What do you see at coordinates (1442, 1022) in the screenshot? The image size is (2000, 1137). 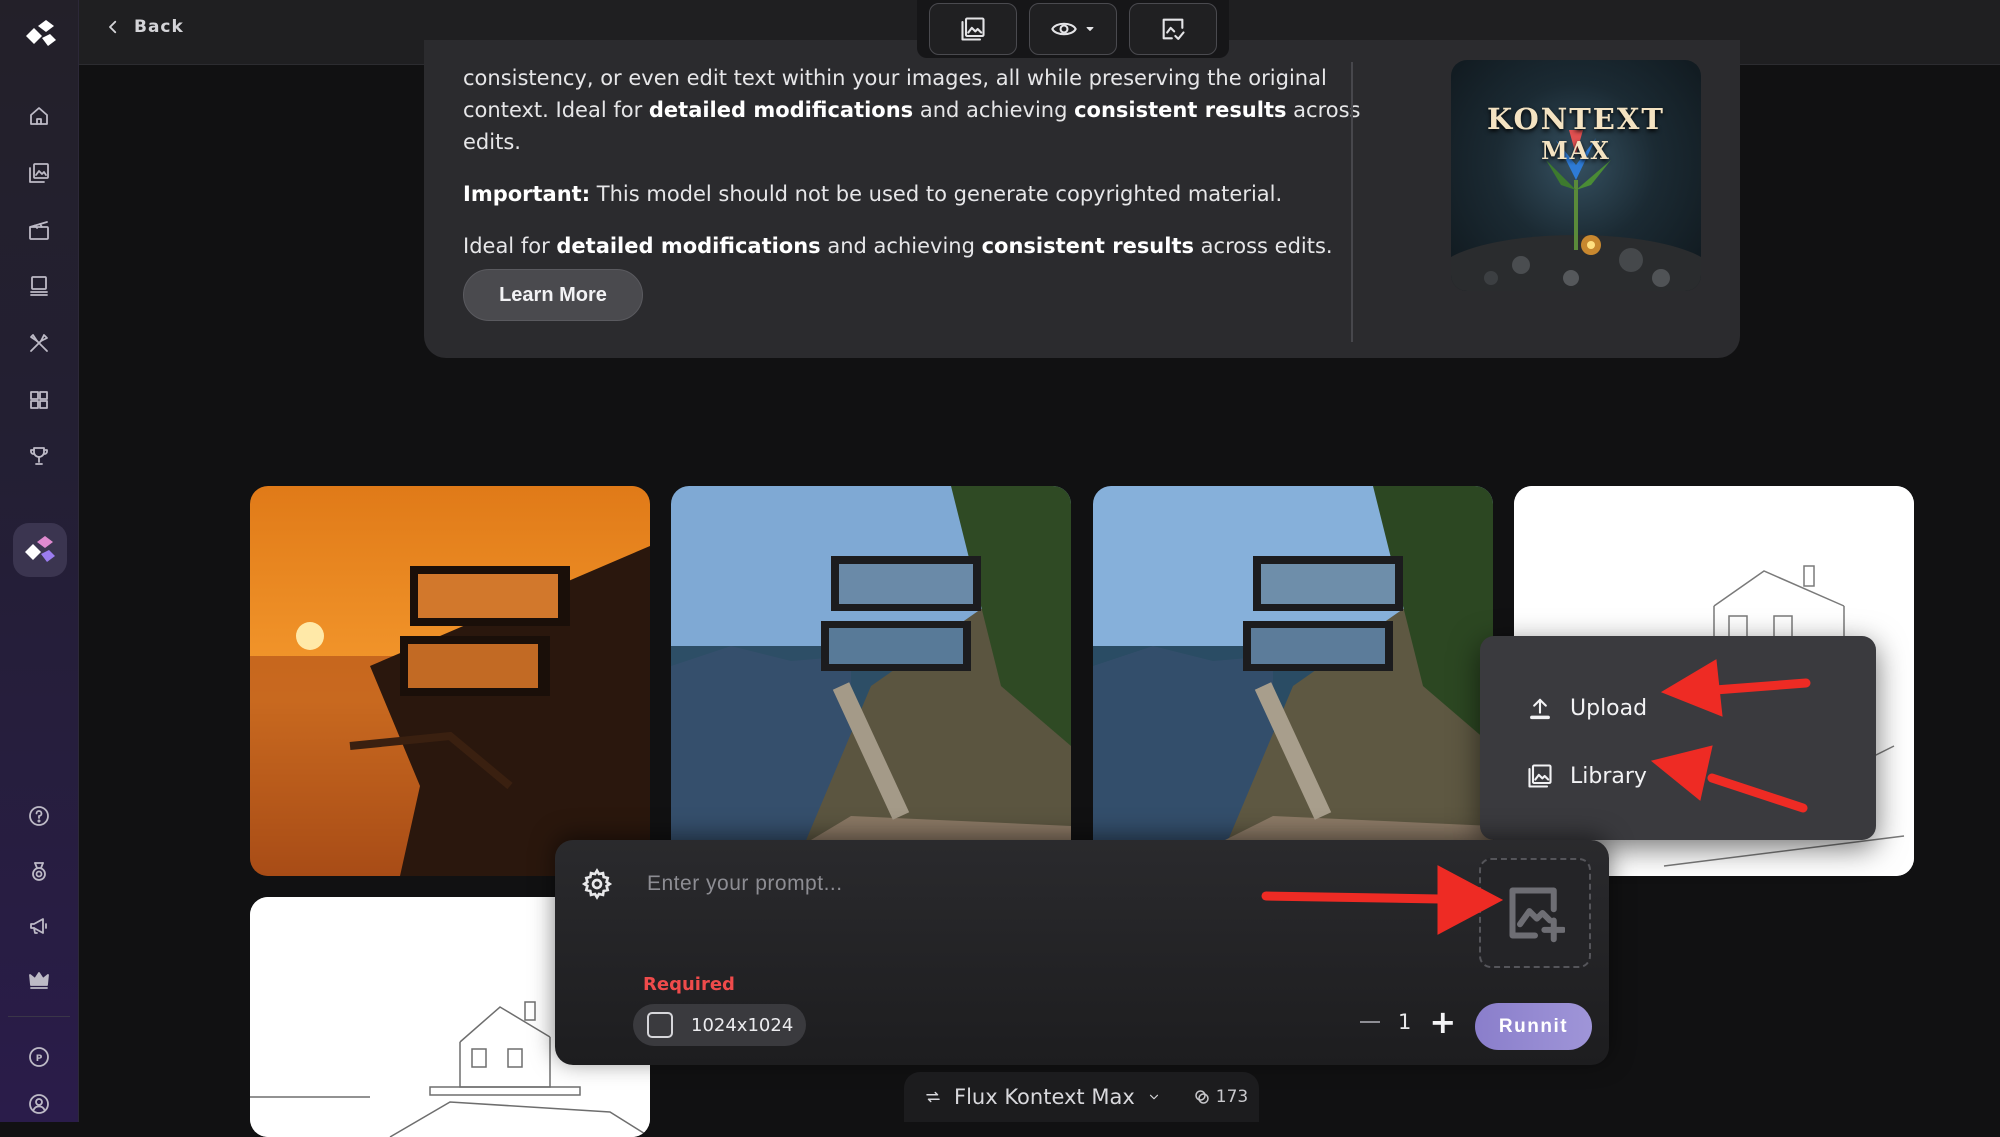 I see `increment-button: +` at bounding box center [1442, 1022].